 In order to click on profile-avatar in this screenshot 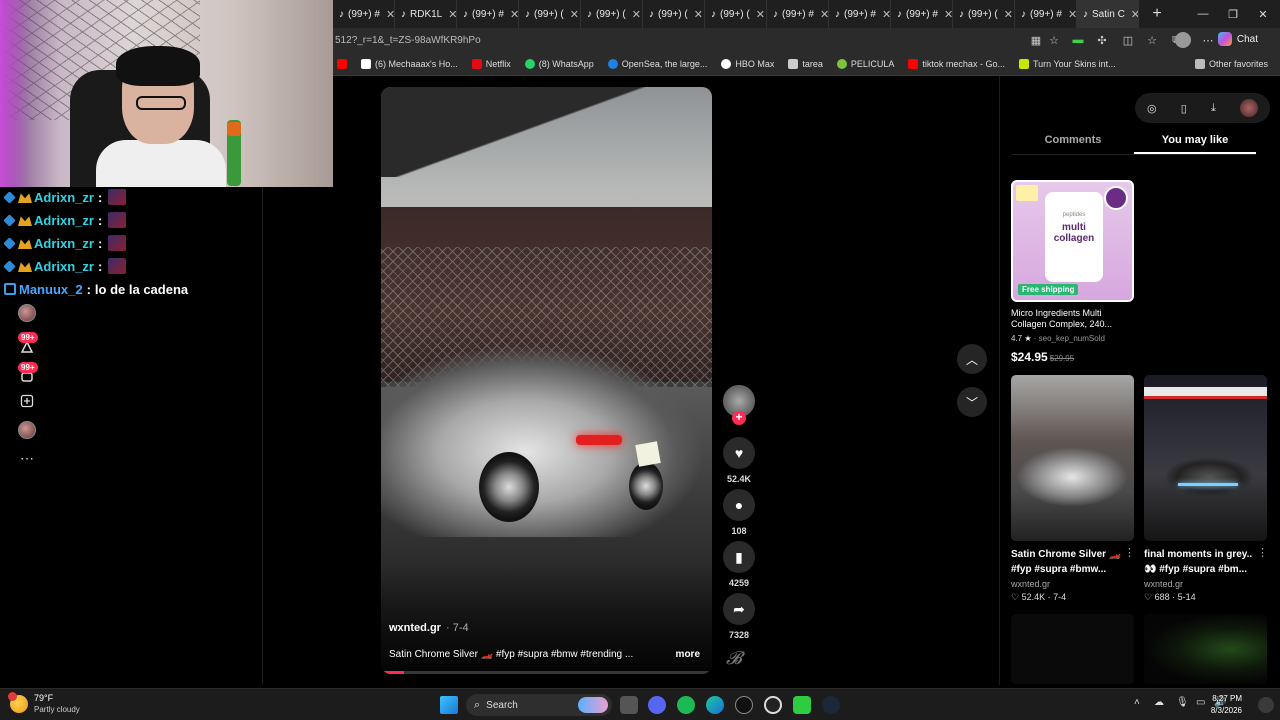, I will do `click(1183, 40)`.